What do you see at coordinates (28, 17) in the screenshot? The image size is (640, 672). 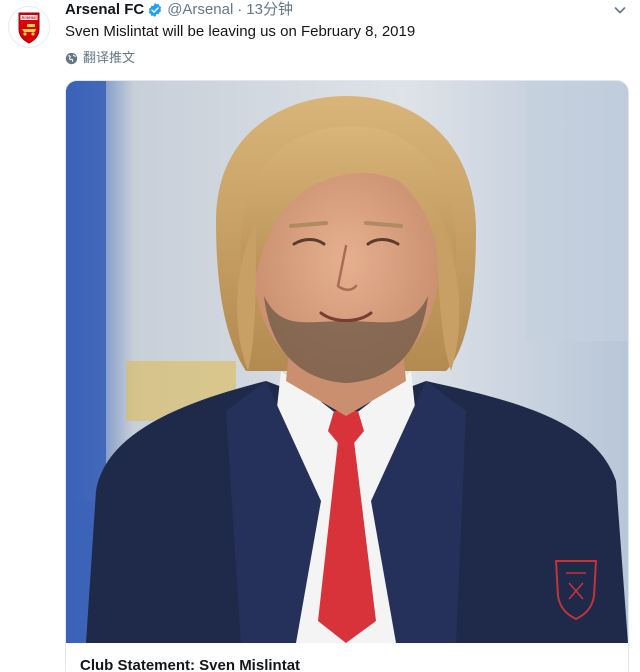 I see `avatar-crest-text: Arsenal` at bounding box center [28, 17].